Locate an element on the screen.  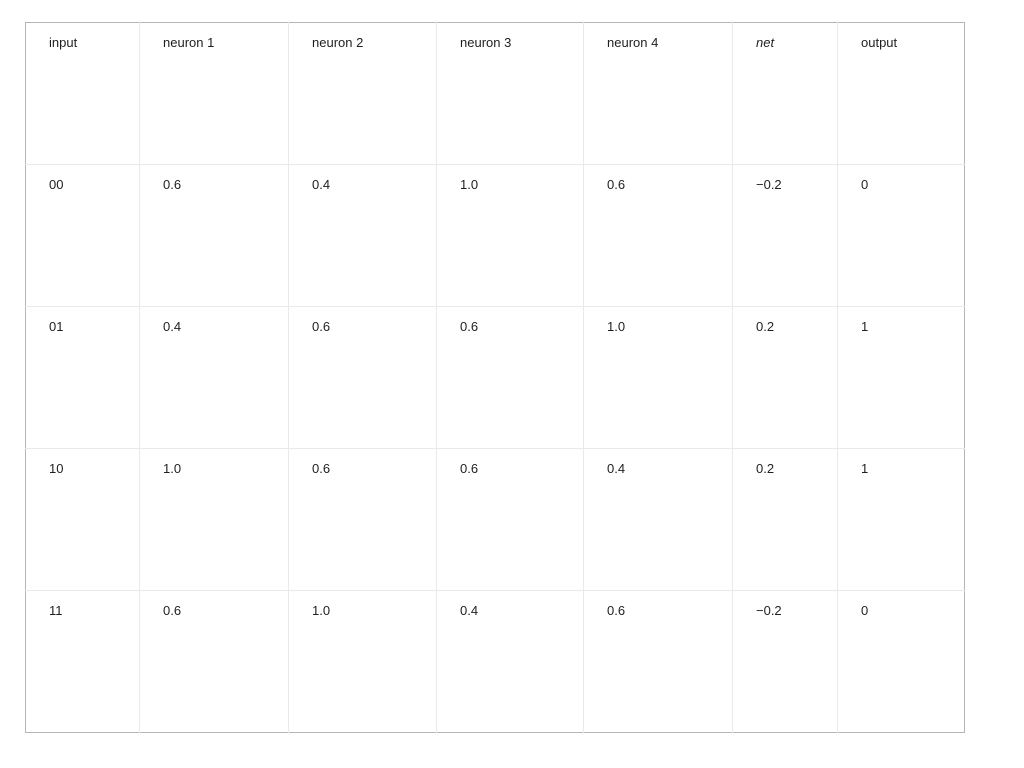
cell-neuron-1: 0.4 is located at coordinates (214, 377).